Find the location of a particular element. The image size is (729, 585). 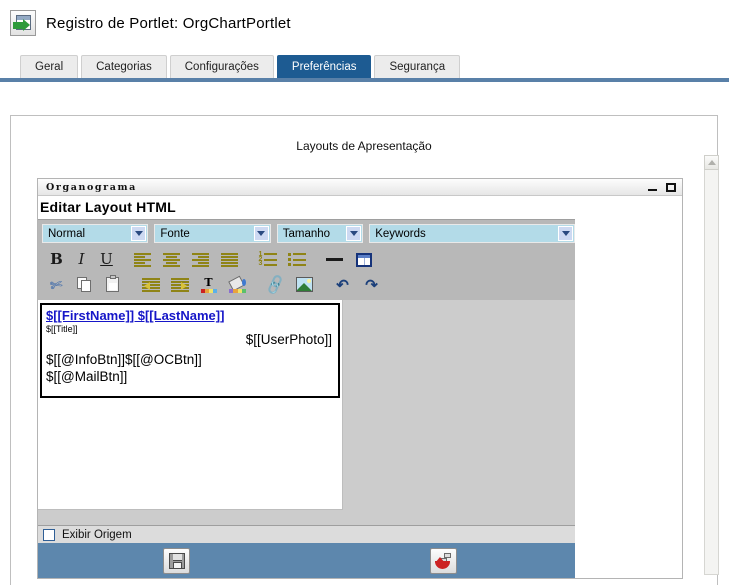

floppy-disk-icon is located at coordinates (176, 561).